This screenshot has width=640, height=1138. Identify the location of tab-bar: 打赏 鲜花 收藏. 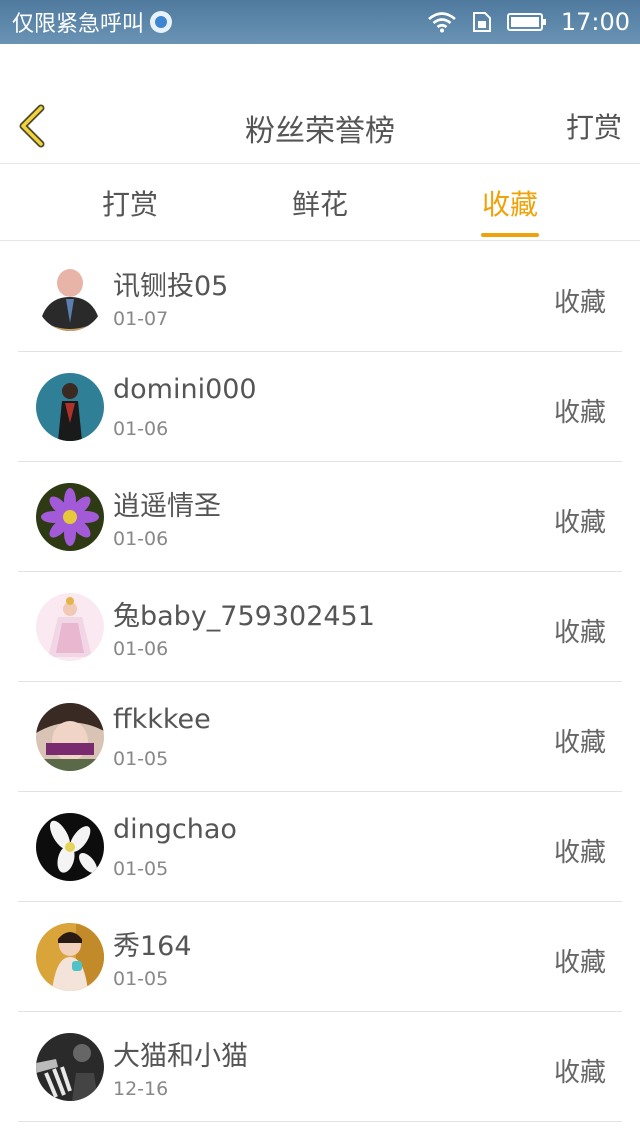
(320, 203).